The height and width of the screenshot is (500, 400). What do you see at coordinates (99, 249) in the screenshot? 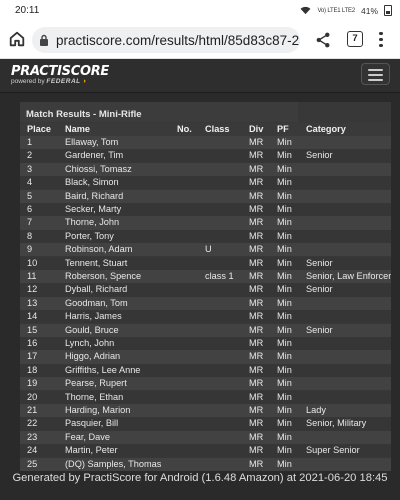
I see `cell-name: Robinson, Adam` at bounding box center [99, 249].